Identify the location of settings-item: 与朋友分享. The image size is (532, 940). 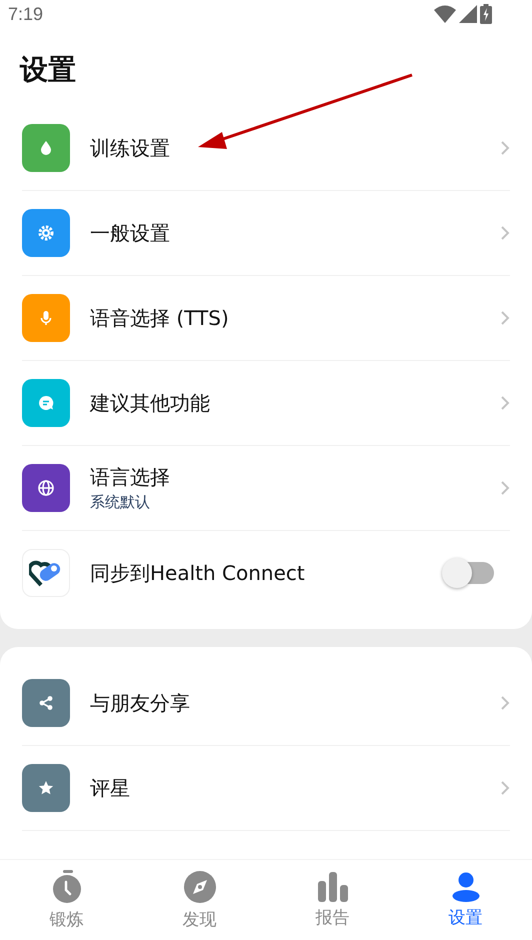
(285, 703).